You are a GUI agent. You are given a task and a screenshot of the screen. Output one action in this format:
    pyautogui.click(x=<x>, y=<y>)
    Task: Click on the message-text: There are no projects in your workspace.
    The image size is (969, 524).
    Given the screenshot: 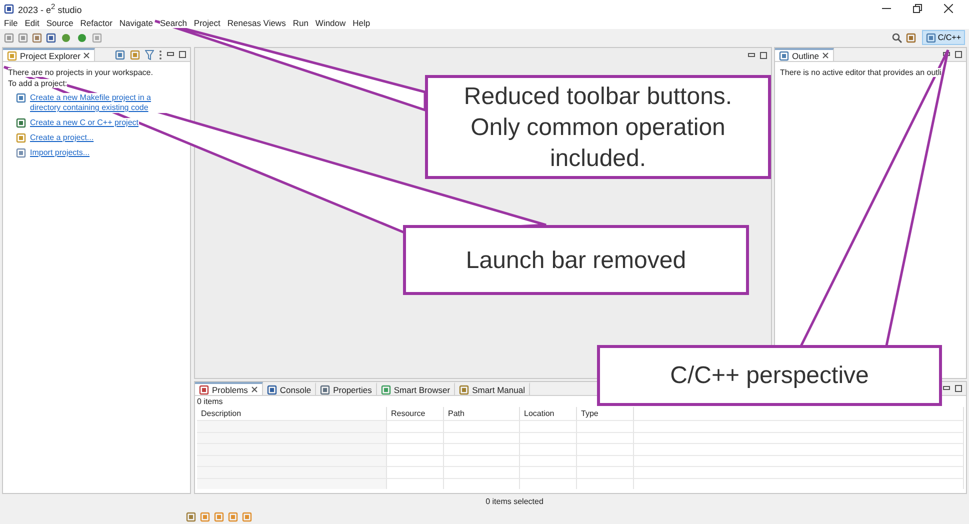 What is the action you would take?
    pyautogui.click(x=80, y=72)
    